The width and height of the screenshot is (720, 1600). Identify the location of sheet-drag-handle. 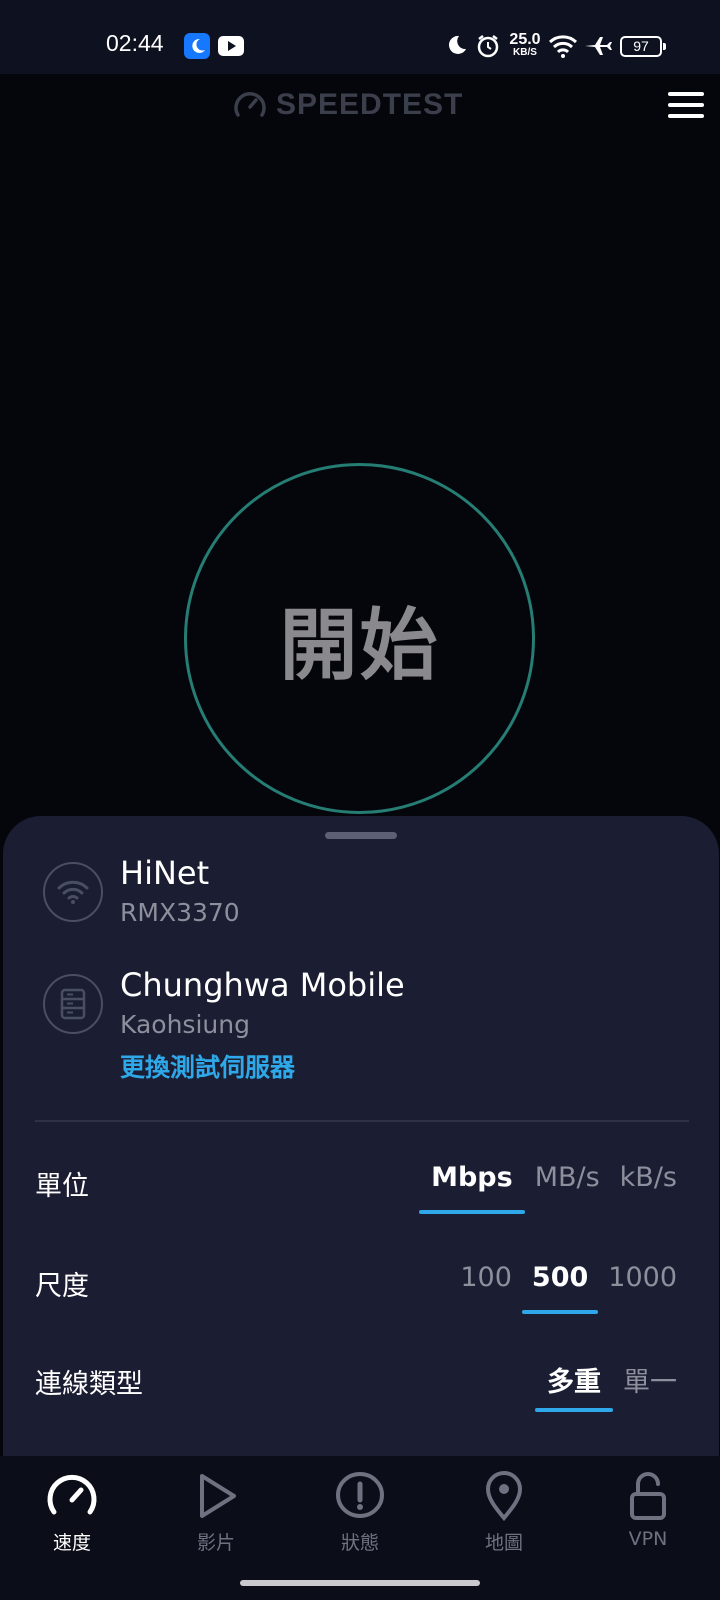
(361, 835).